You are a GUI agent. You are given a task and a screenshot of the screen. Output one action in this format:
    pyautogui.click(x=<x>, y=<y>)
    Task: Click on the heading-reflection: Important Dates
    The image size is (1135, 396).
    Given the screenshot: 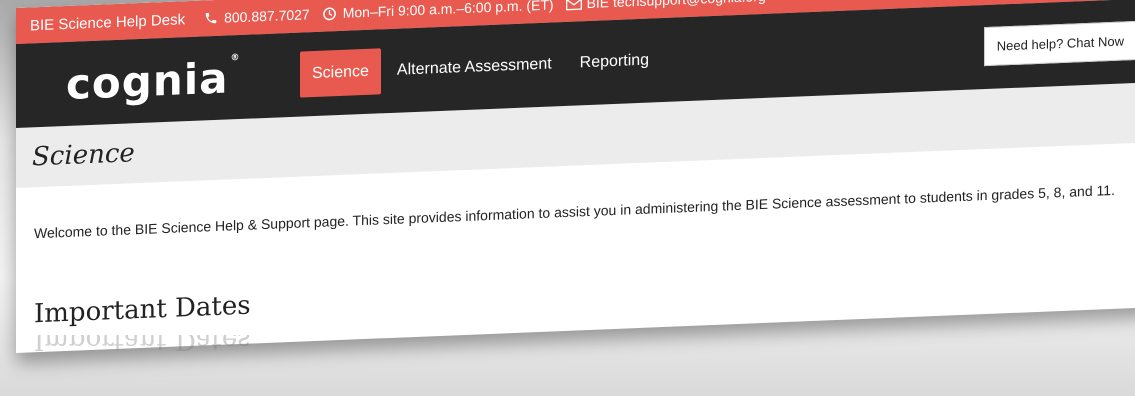 What is the action you would take?
    pyautogui.click(x=142, y=345)
    